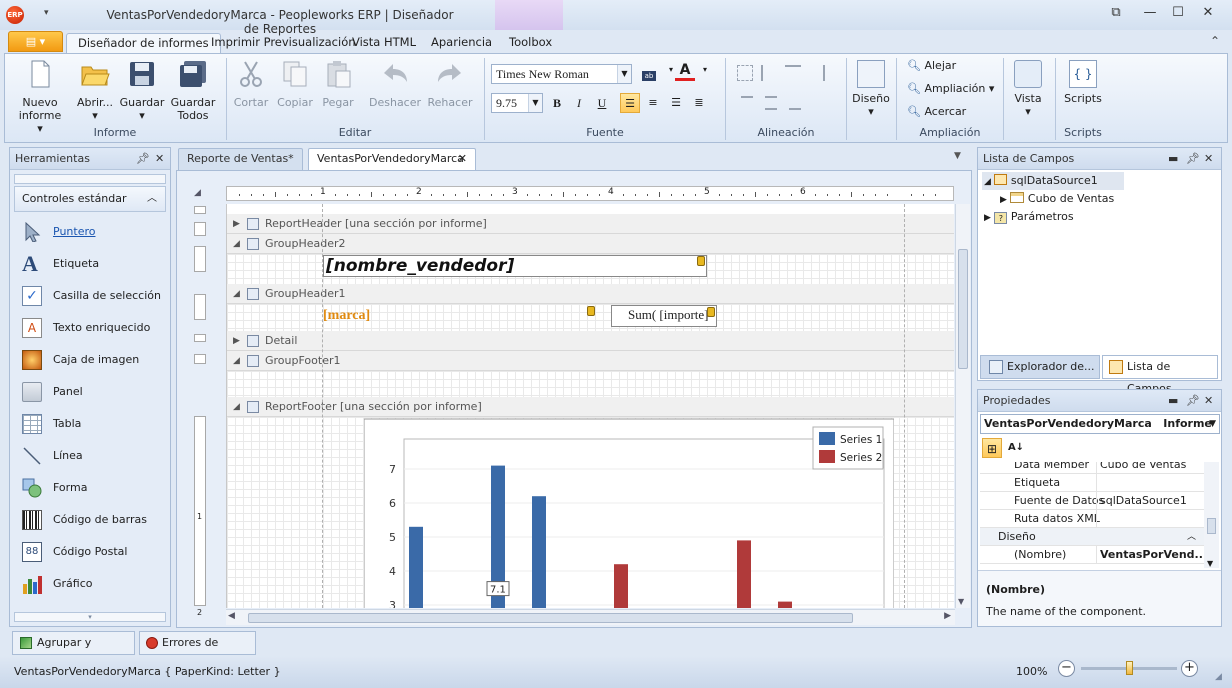 Image resolution: width=1232 pixels, height=688 pixels. I want to click on field-sum-importe: Sum( [importe], so click(664, 316).